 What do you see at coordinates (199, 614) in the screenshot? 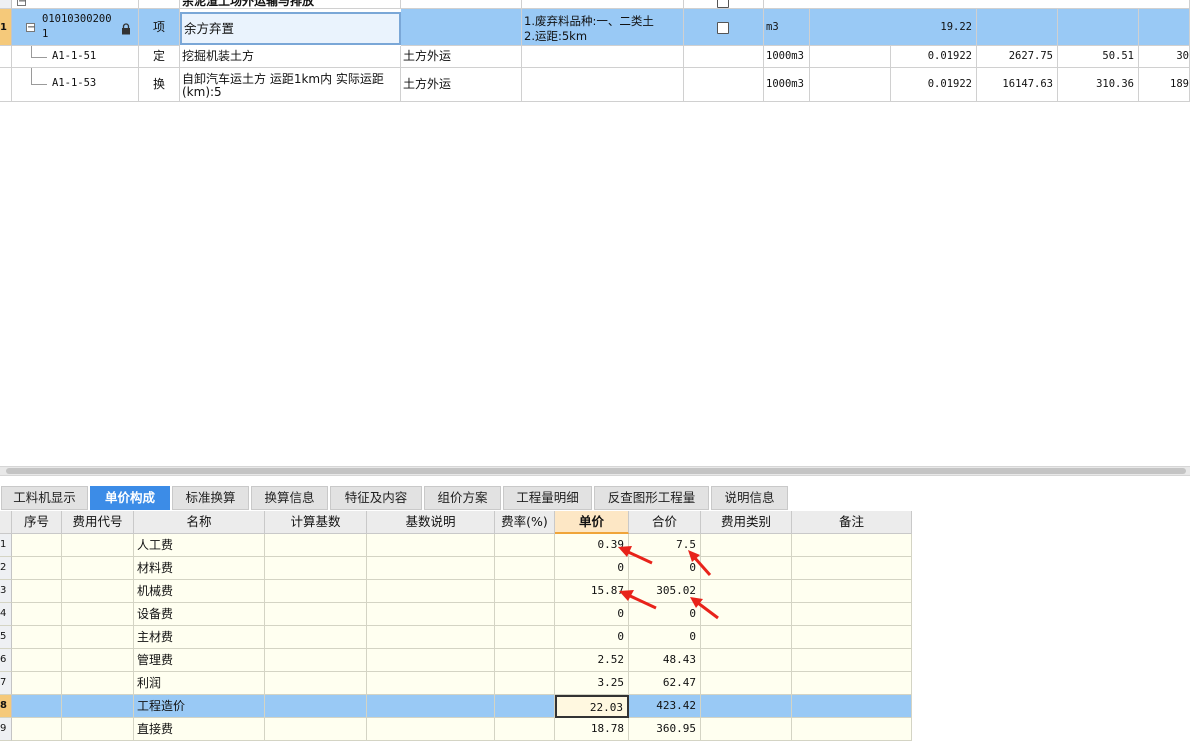
I see `fee-name: 设备费` at bounding box center [199, 614].